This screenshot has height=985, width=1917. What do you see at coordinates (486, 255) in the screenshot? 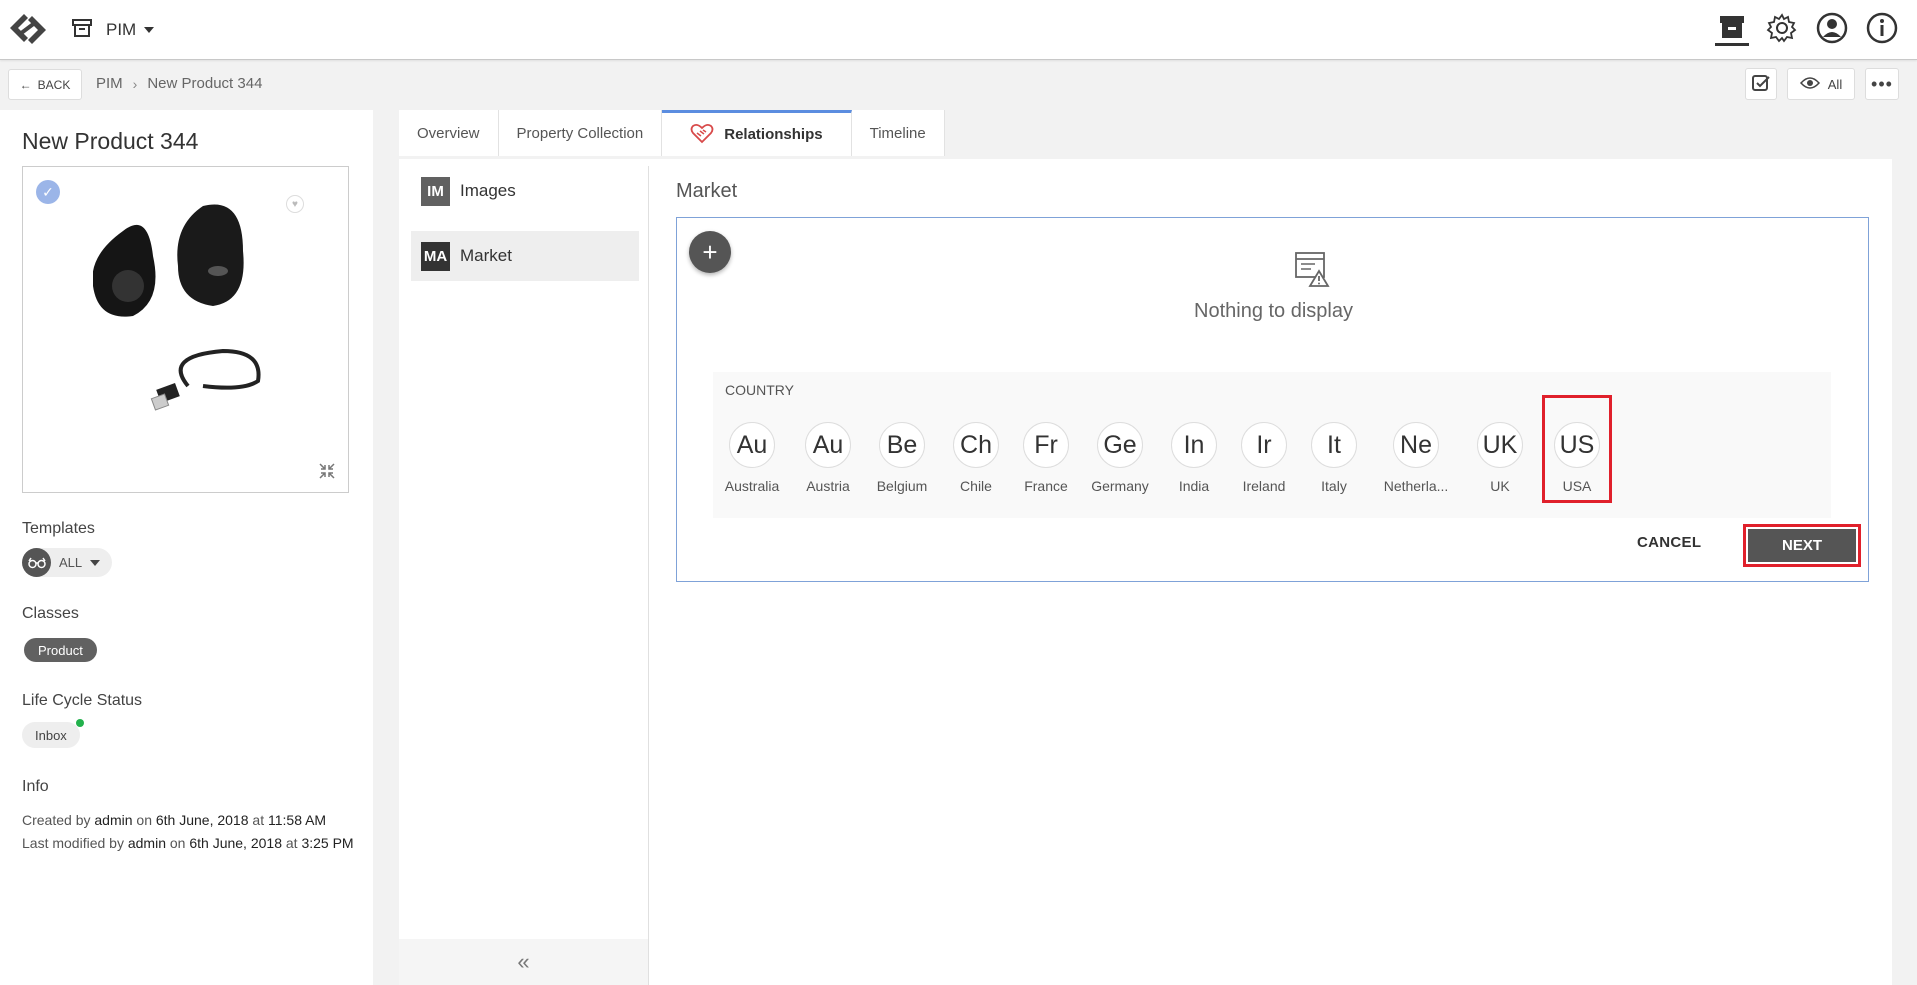
I see `relationship-label: Market` at bounding box center [486, 255].